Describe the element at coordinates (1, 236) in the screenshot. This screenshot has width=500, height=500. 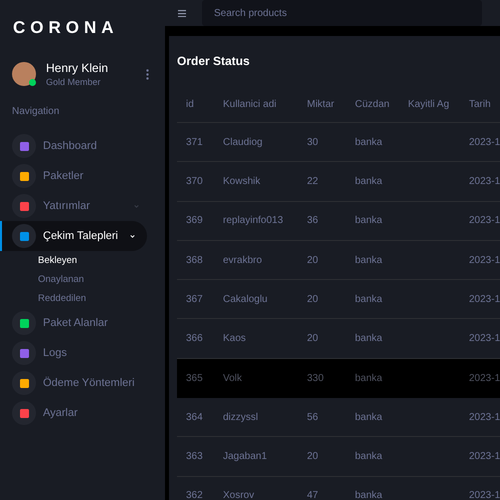
I see `active-indicator` at that location.